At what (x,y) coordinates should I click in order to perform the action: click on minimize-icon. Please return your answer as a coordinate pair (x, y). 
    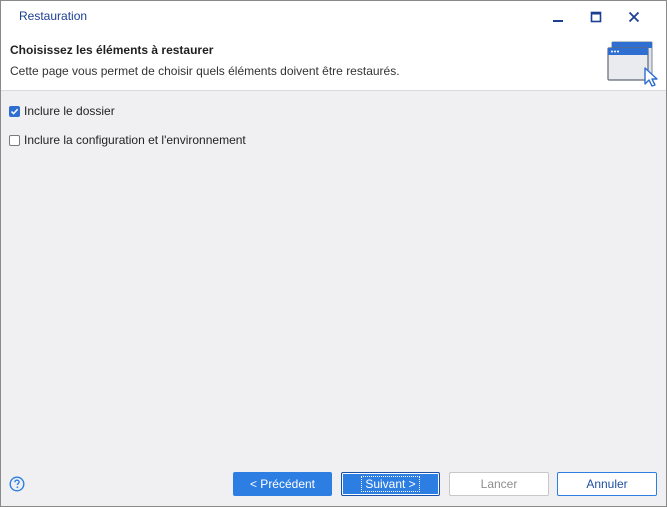
    Looking at the image, I should click on (558, 20).